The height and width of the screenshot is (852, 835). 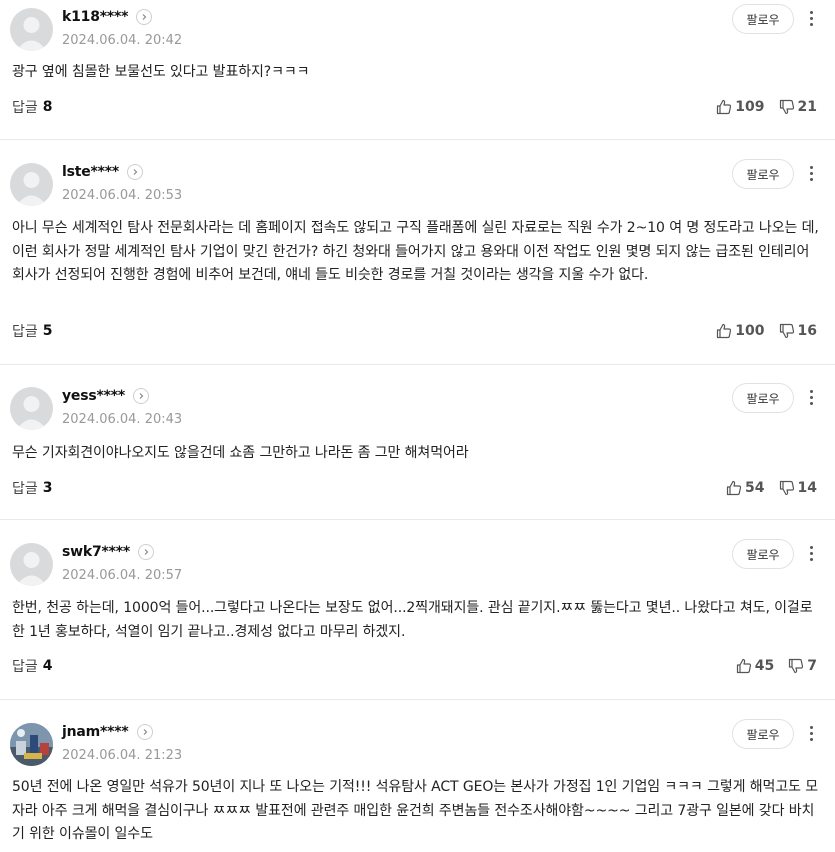 I want to click on comment-date: 2024.06.04. 20:57, so click(x=122, y=575).